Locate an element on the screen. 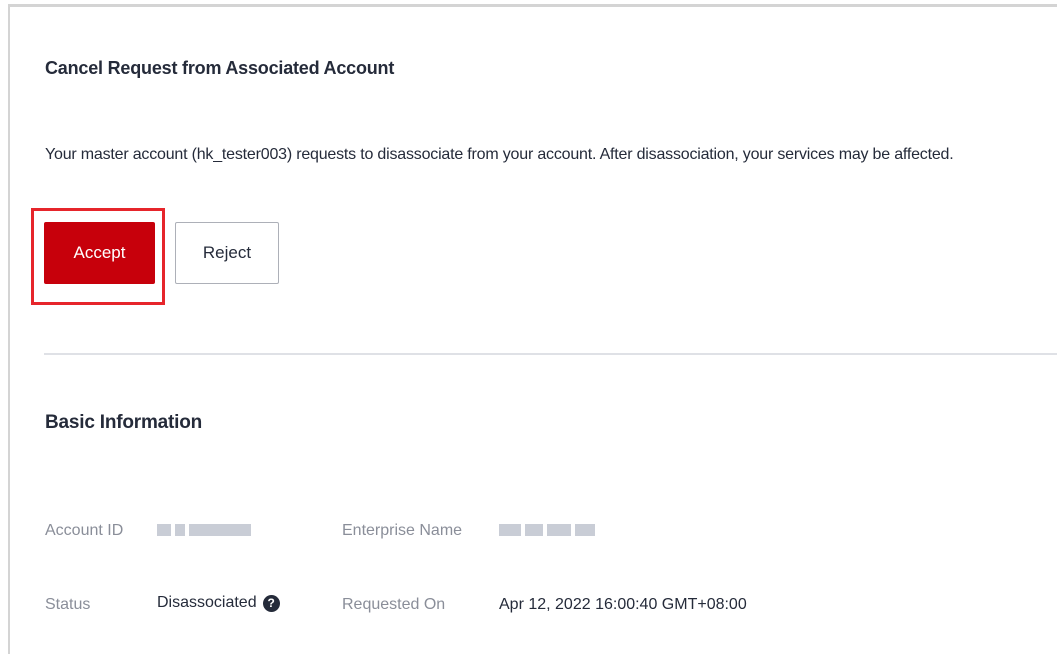  status-value-text: Disassociated is located at coordinates (207, 602).